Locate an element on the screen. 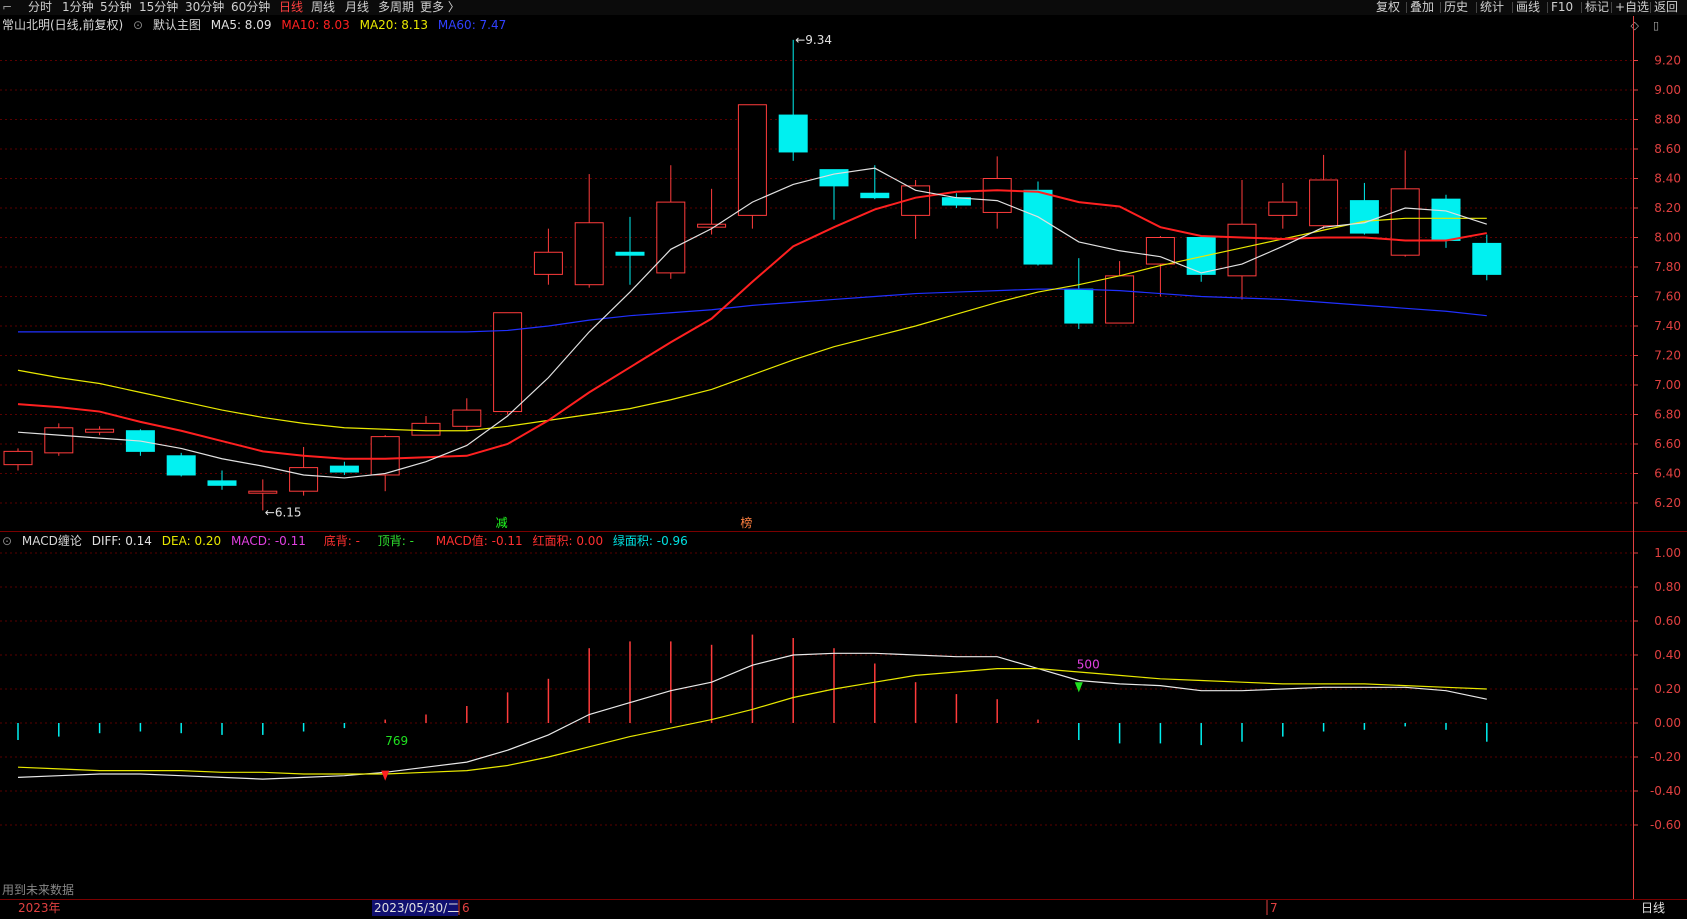 This screenshot has height=919, width=1687. macd-tick-label: -0.60 is located at coordinates (1665, 825).